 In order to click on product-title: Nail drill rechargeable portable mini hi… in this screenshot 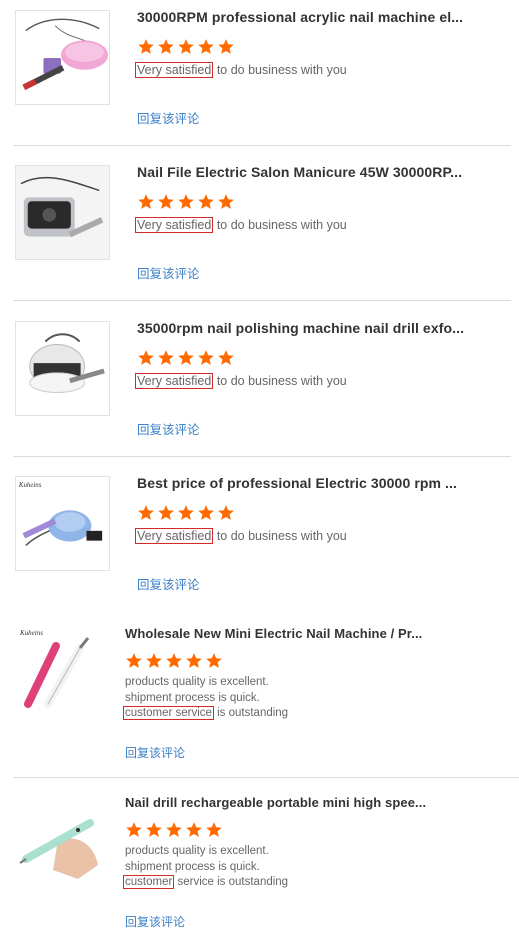, I will do `click(275, 802)`.